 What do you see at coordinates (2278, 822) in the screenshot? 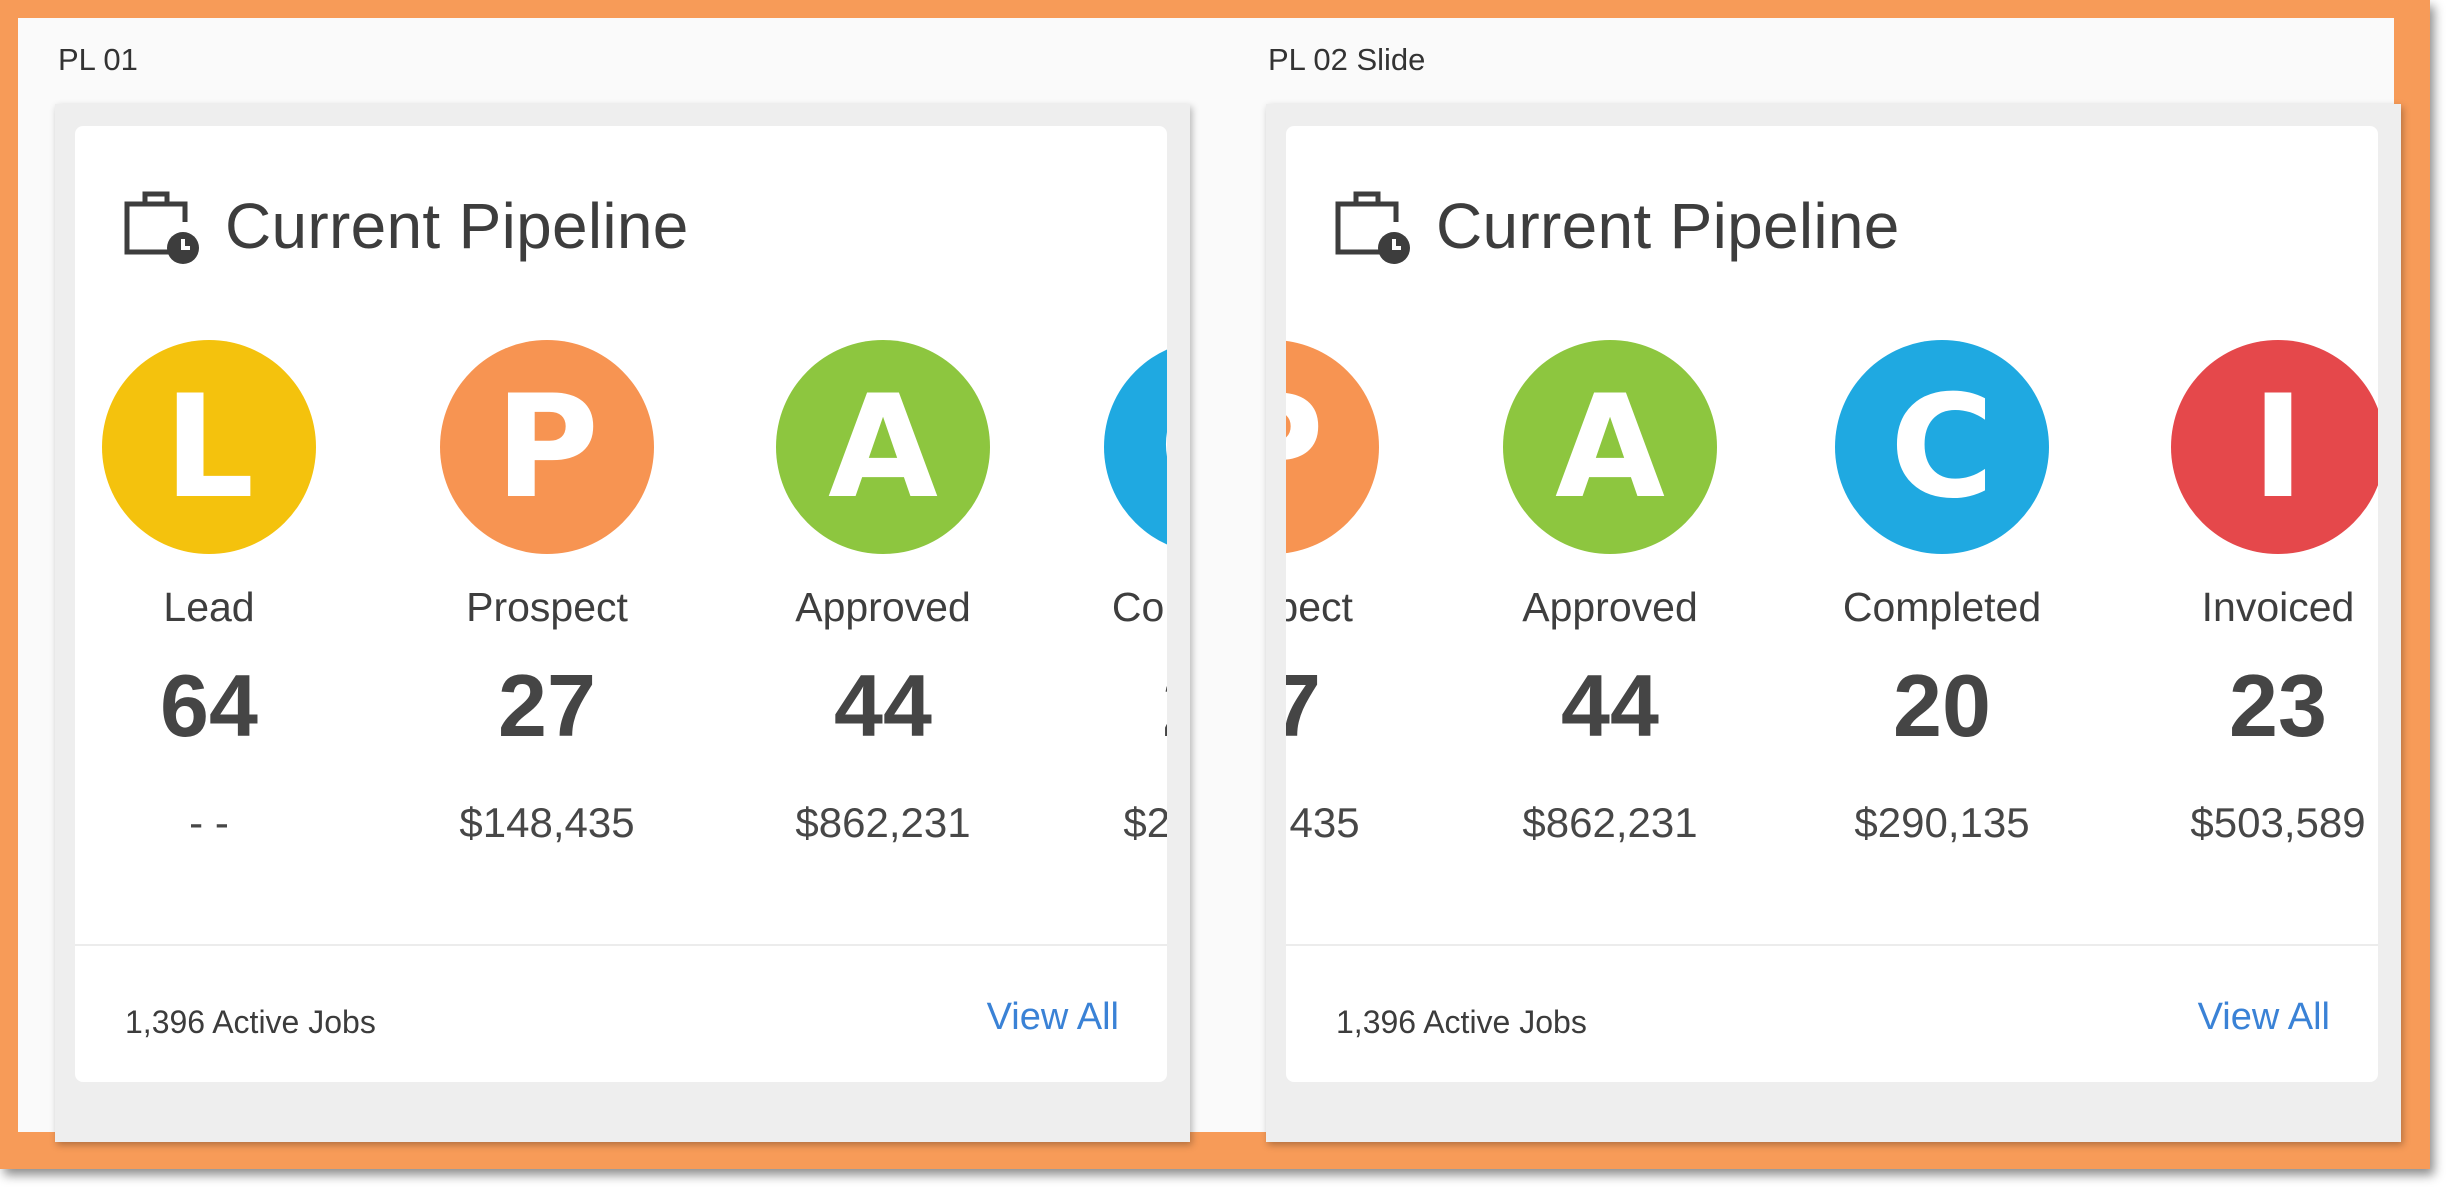
I see `stage-amount: $503,589` at bounding box center [2278, 822].